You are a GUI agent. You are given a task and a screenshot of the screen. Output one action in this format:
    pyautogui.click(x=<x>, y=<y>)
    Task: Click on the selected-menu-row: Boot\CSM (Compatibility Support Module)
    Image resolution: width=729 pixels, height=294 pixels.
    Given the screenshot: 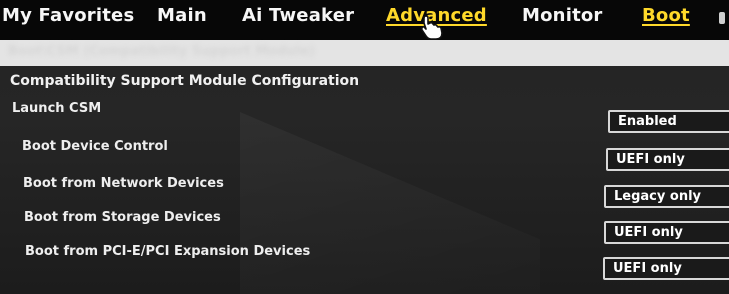 What is the action you would take?
    pyautogui.click(x=364, y=53)
    